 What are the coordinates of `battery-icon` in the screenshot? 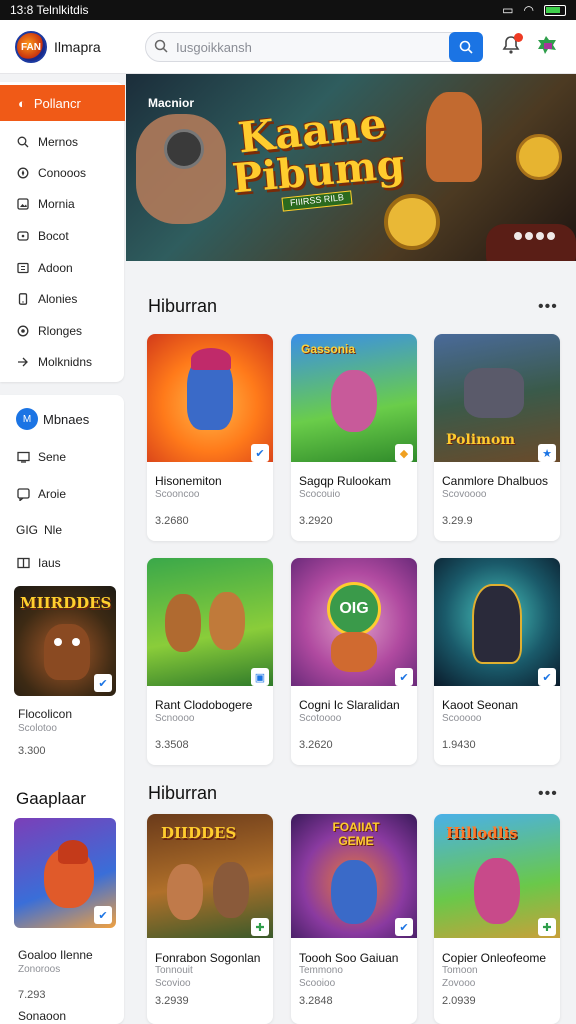 It's located at (555, 10).